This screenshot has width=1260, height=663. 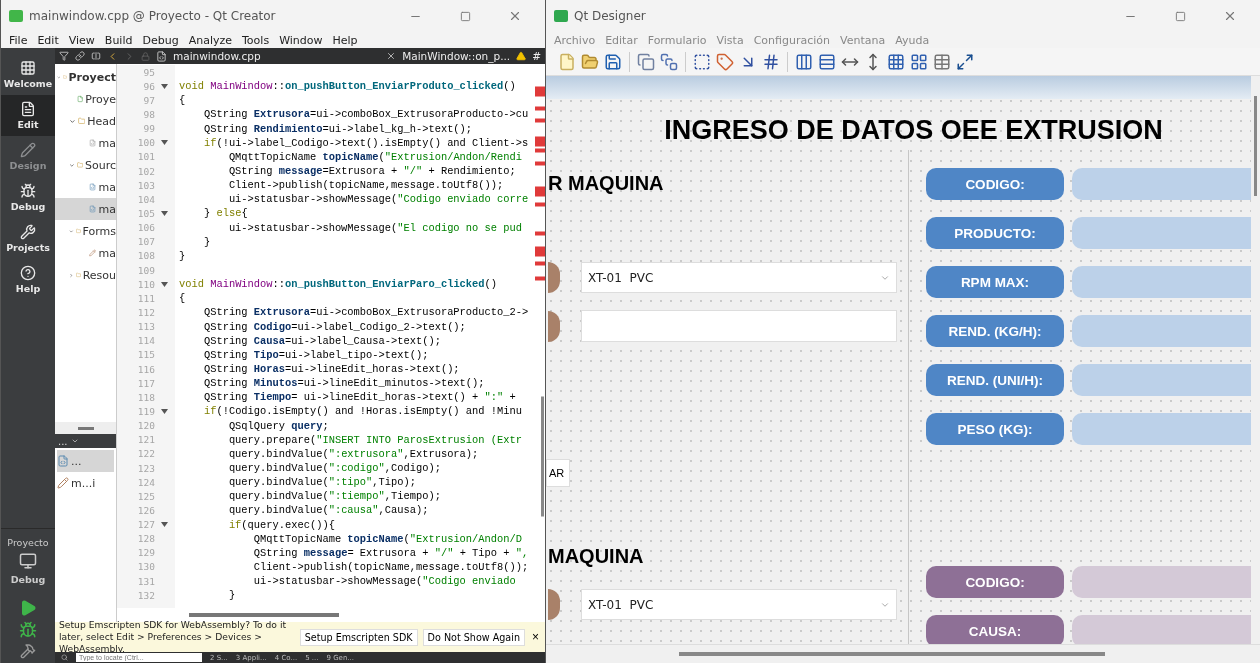 I want to click on close-button: ×, so click(x=535, y=637).